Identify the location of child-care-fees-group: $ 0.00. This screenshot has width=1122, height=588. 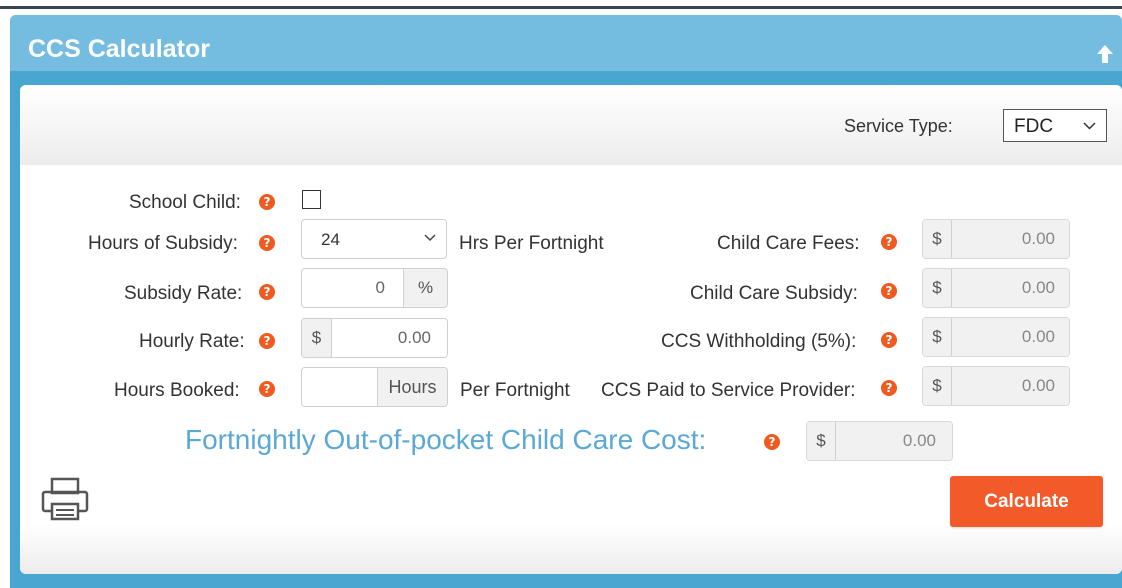
(996, 239).